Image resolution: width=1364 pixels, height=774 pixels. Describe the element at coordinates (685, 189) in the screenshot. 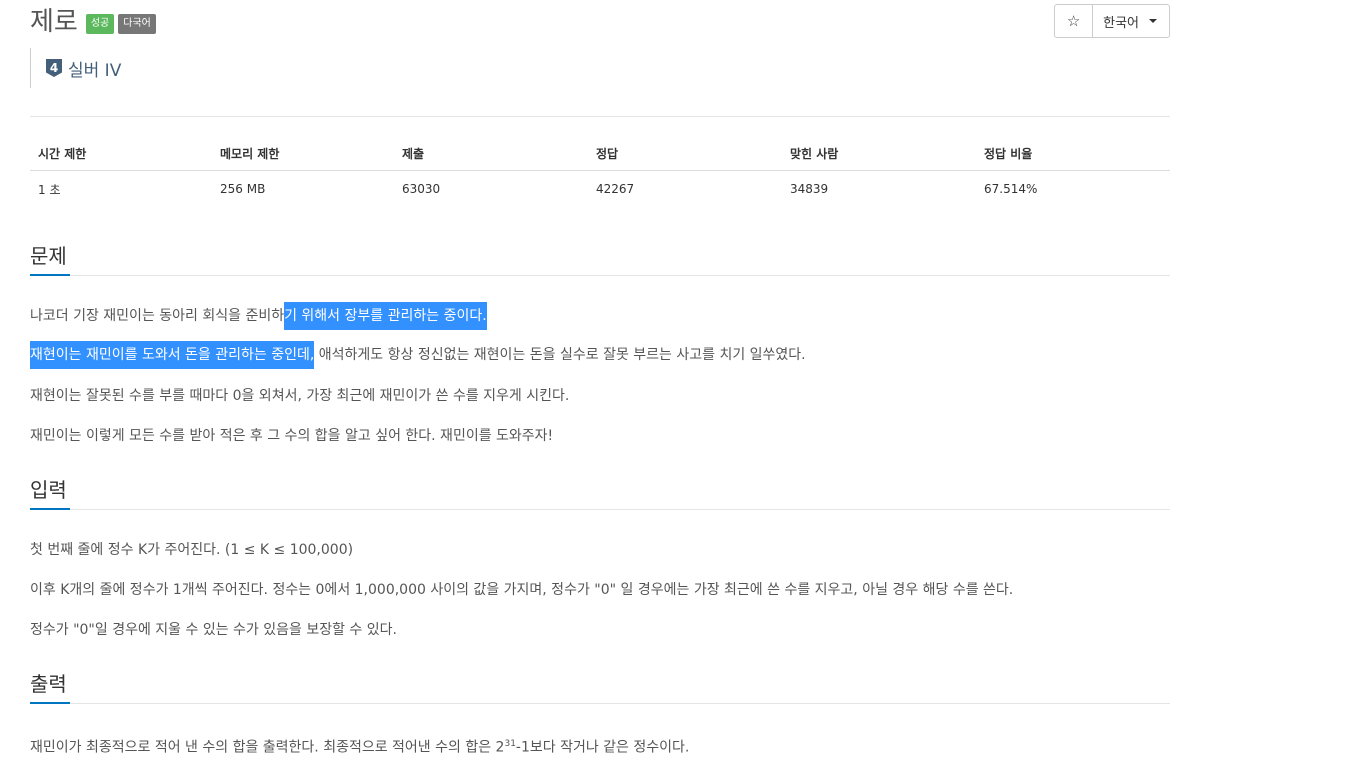

I see `stats-correct: 42267` at that location.